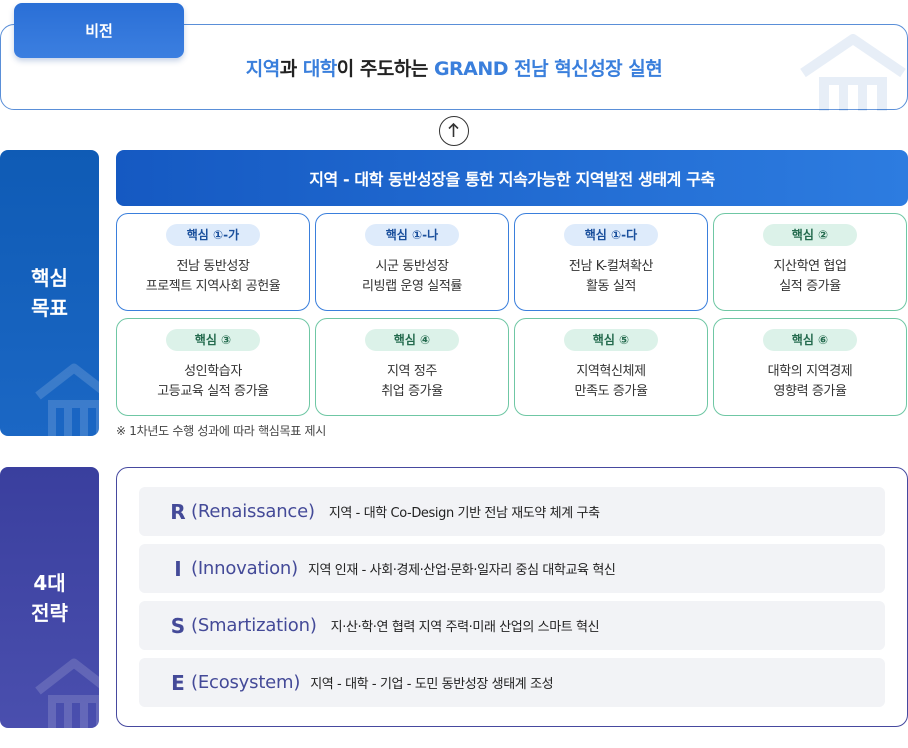 This screenshot has height=748, width=908. I want to click on goal-badge: 핵심 ③, so click(213, 340).